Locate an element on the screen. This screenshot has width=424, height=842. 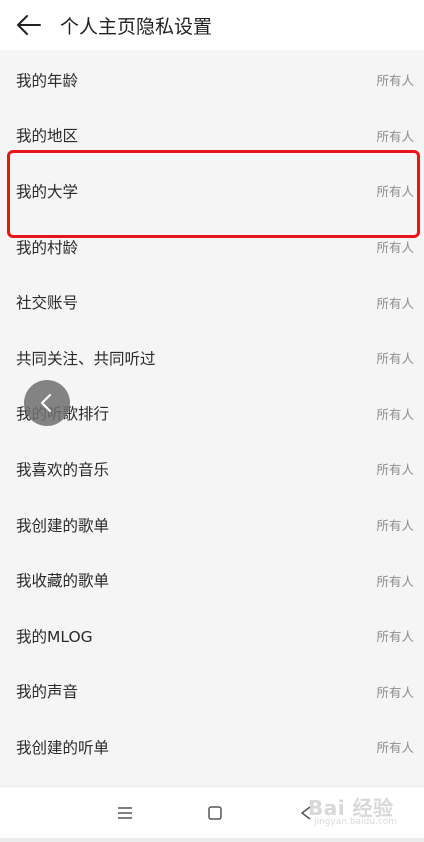
setting-label: 共同关注、共同听过 is located at coordinates (86, 358).